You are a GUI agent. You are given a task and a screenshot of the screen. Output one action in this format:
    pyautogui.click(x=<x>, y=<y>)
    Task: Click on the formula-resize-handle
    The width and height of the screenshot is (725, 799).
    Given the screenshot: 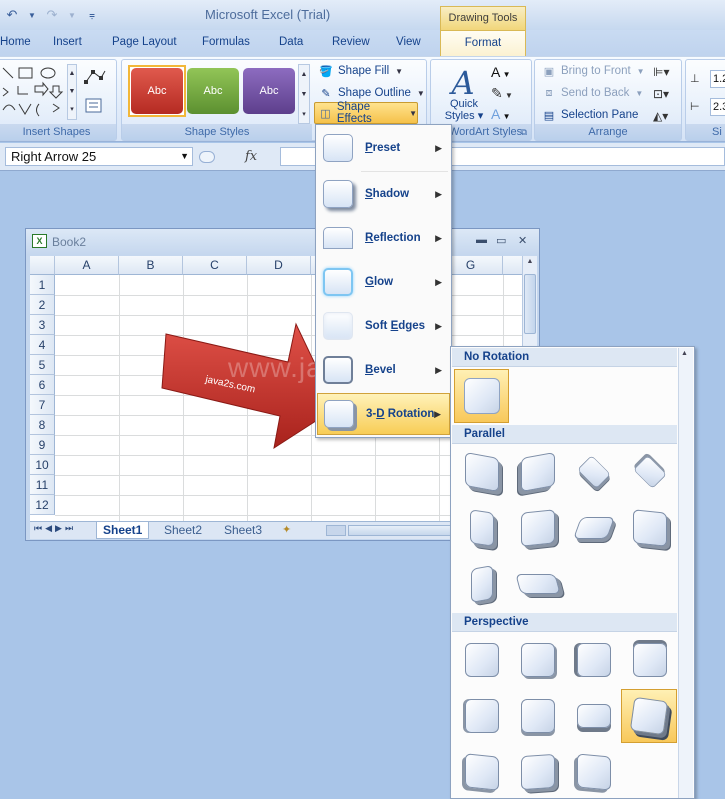 What is the action you would take?
    pyautogui.click(x=207, y=156)
    